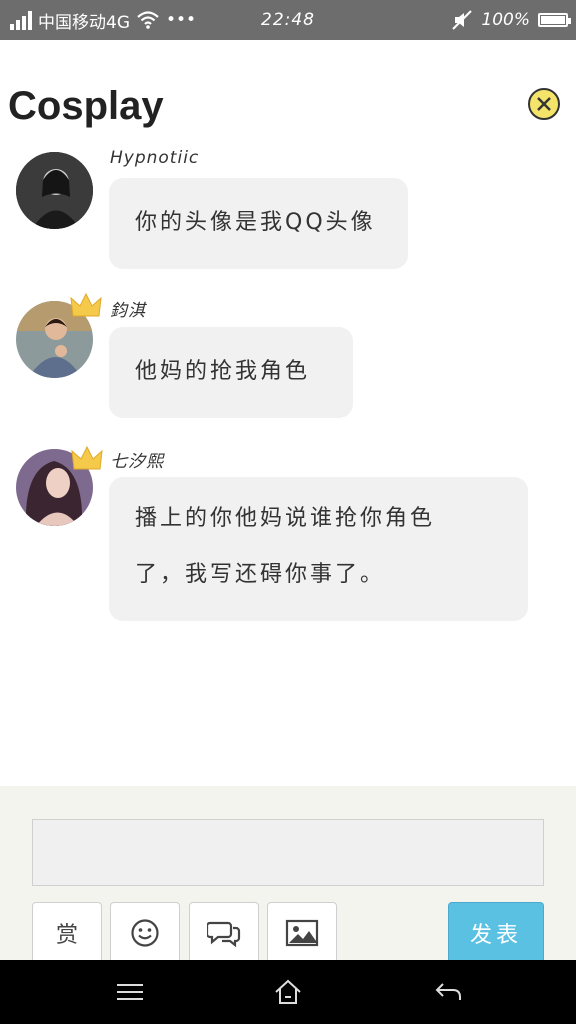  I want to click on reward-button: 赏, so click(67, 932).